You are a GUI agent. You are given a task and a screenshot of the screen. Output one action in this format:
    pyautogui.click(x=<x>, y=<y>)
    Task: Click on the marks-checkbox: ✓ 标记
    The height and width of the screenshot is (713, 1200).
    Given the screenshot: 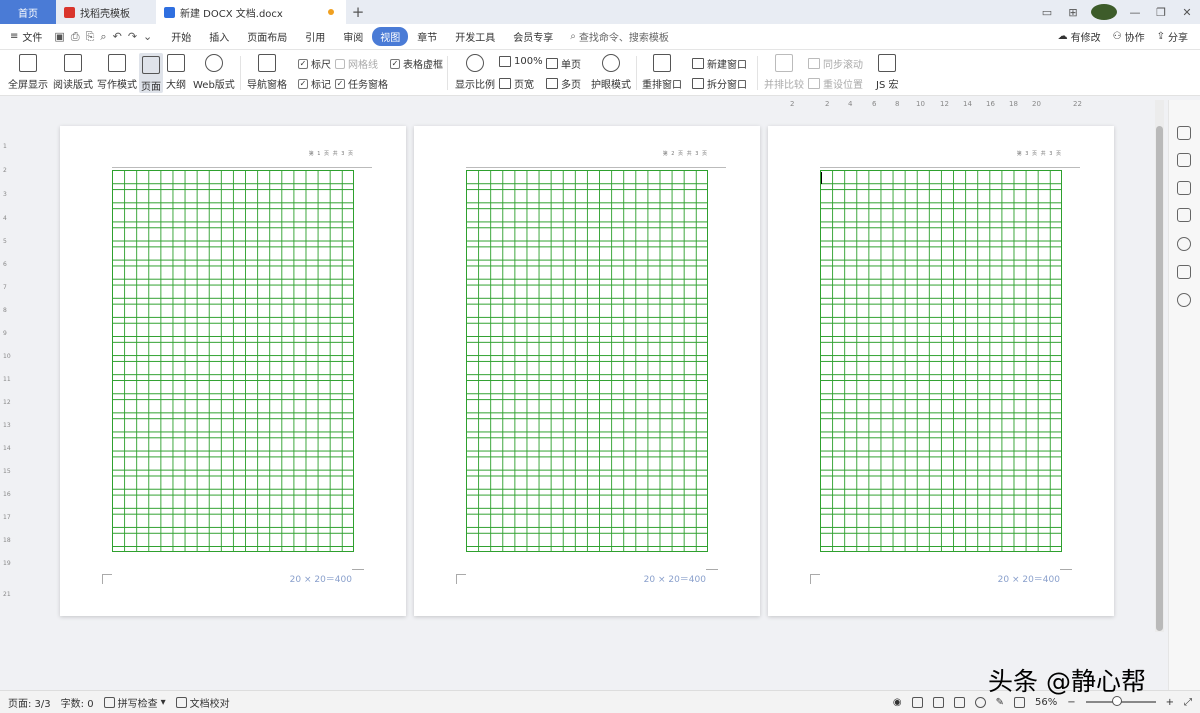 What is the action you would take?
    pyautogui.click(x=314, y=83)
    